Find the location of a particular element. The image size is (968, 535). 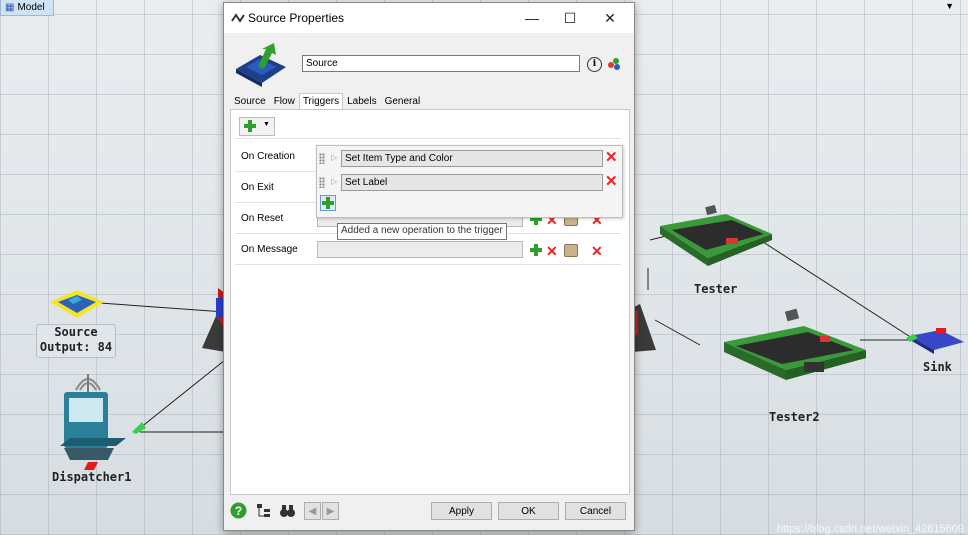

info-icon: i is located at coordinates (594, 64).